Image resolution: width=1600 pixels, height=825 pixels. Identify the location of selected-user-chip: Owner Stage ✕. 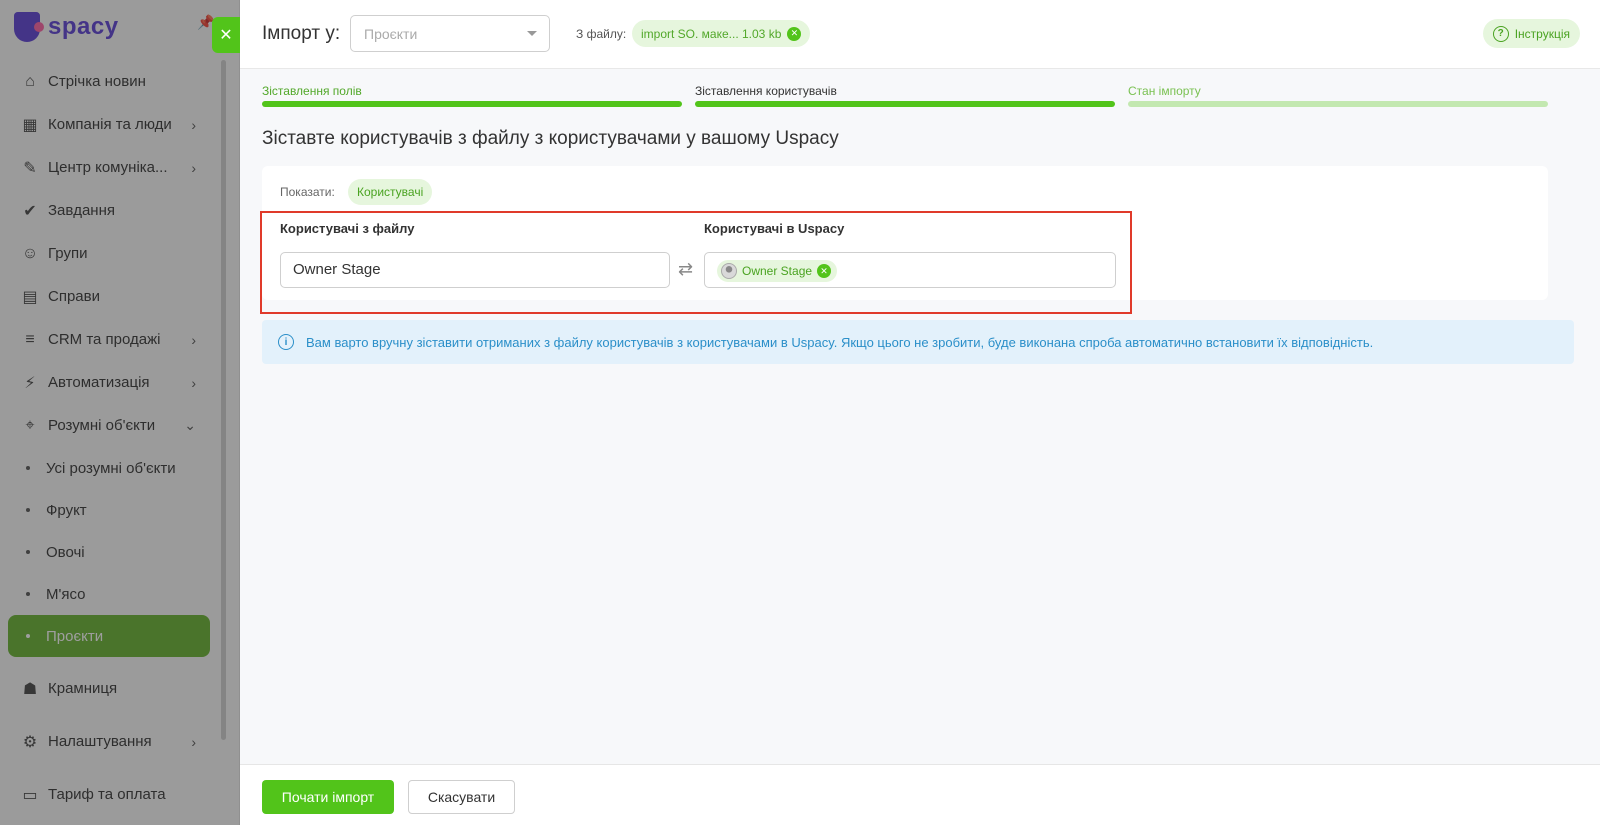
(777, 271).